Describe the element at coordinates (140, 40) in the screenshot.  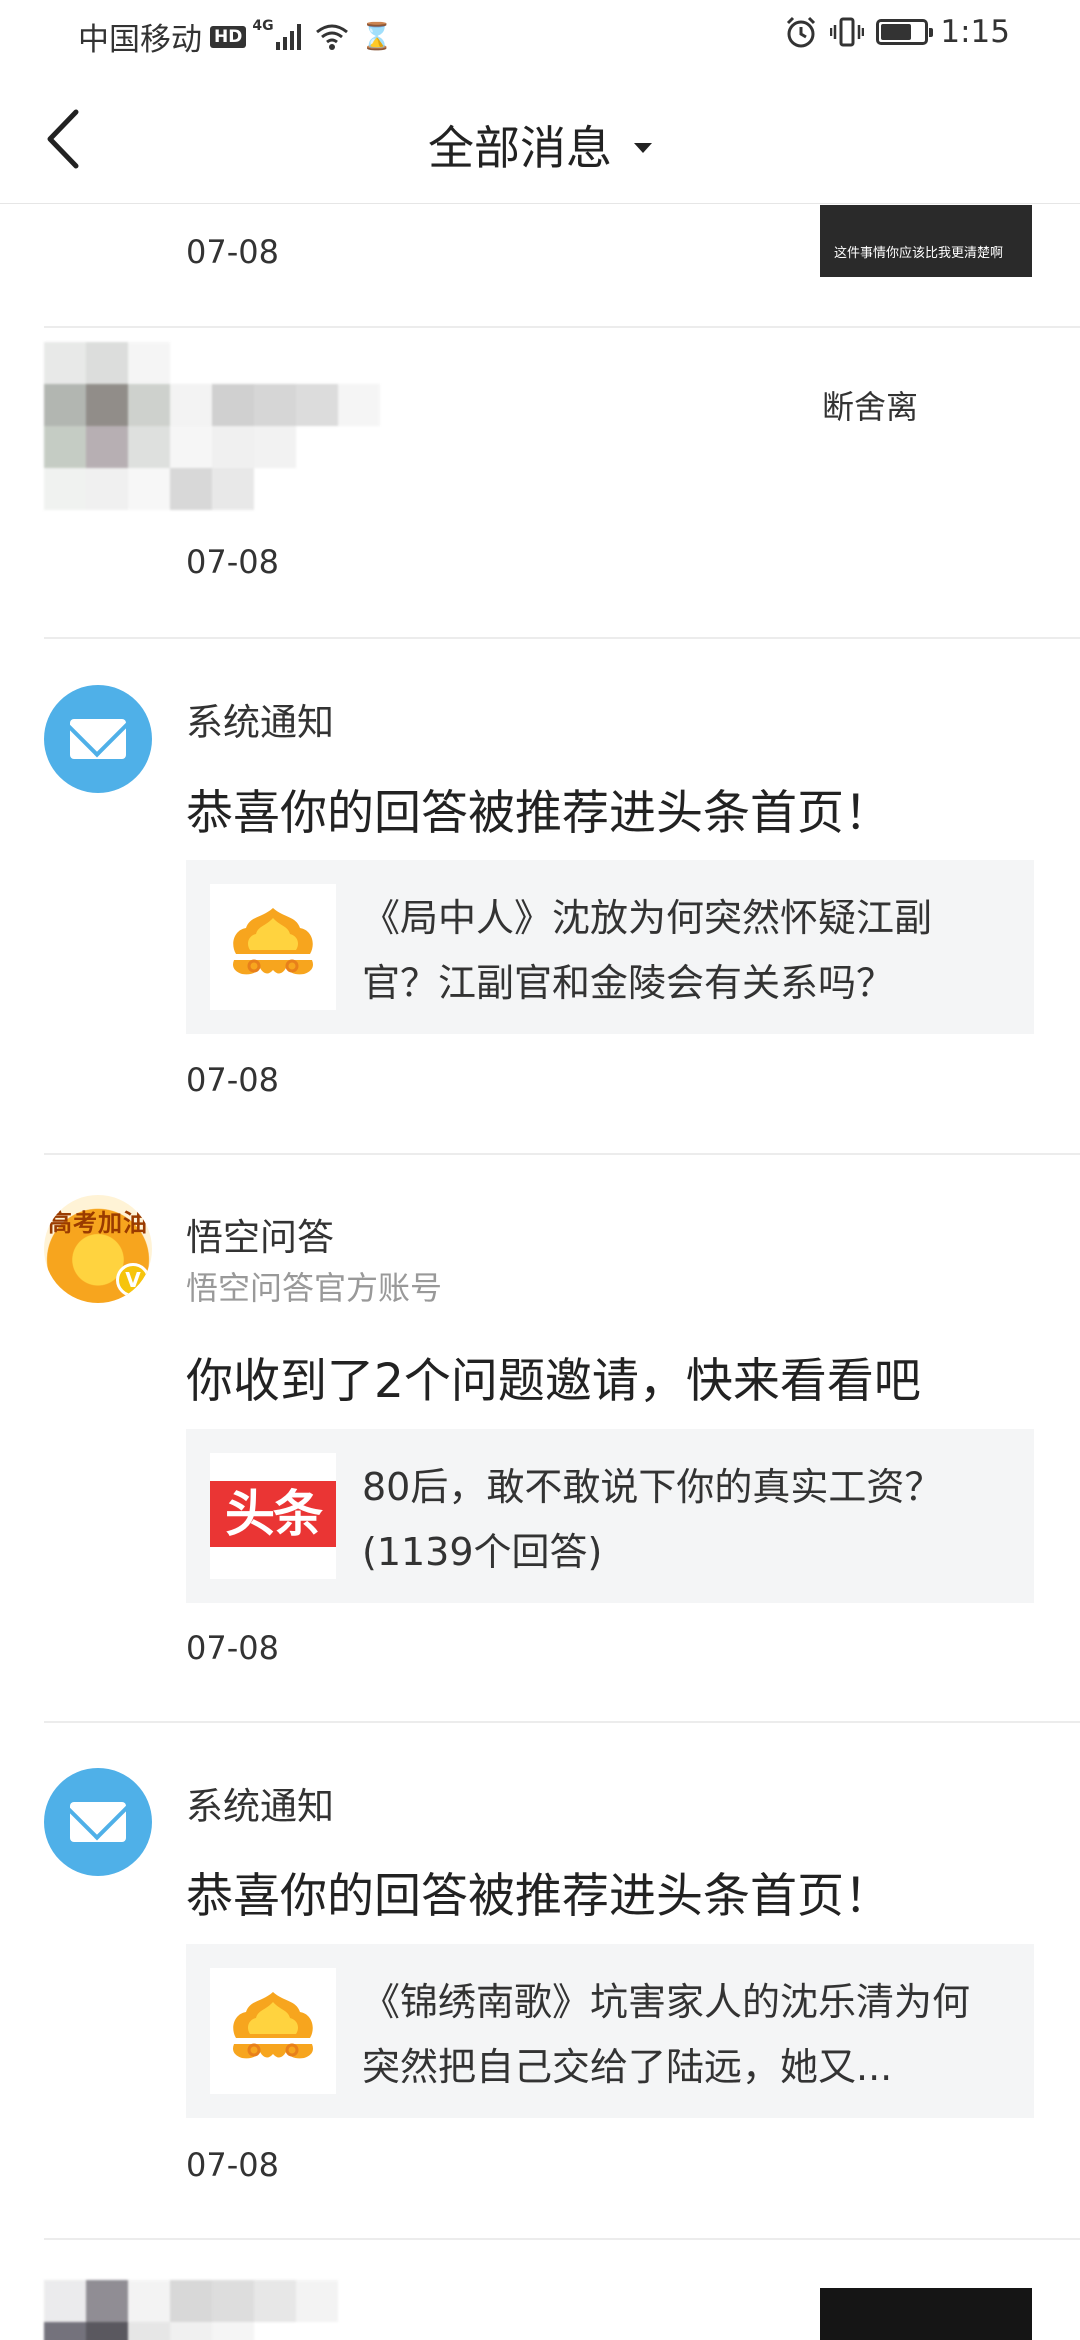
I see `carrier-name: 中国移动` at that location.